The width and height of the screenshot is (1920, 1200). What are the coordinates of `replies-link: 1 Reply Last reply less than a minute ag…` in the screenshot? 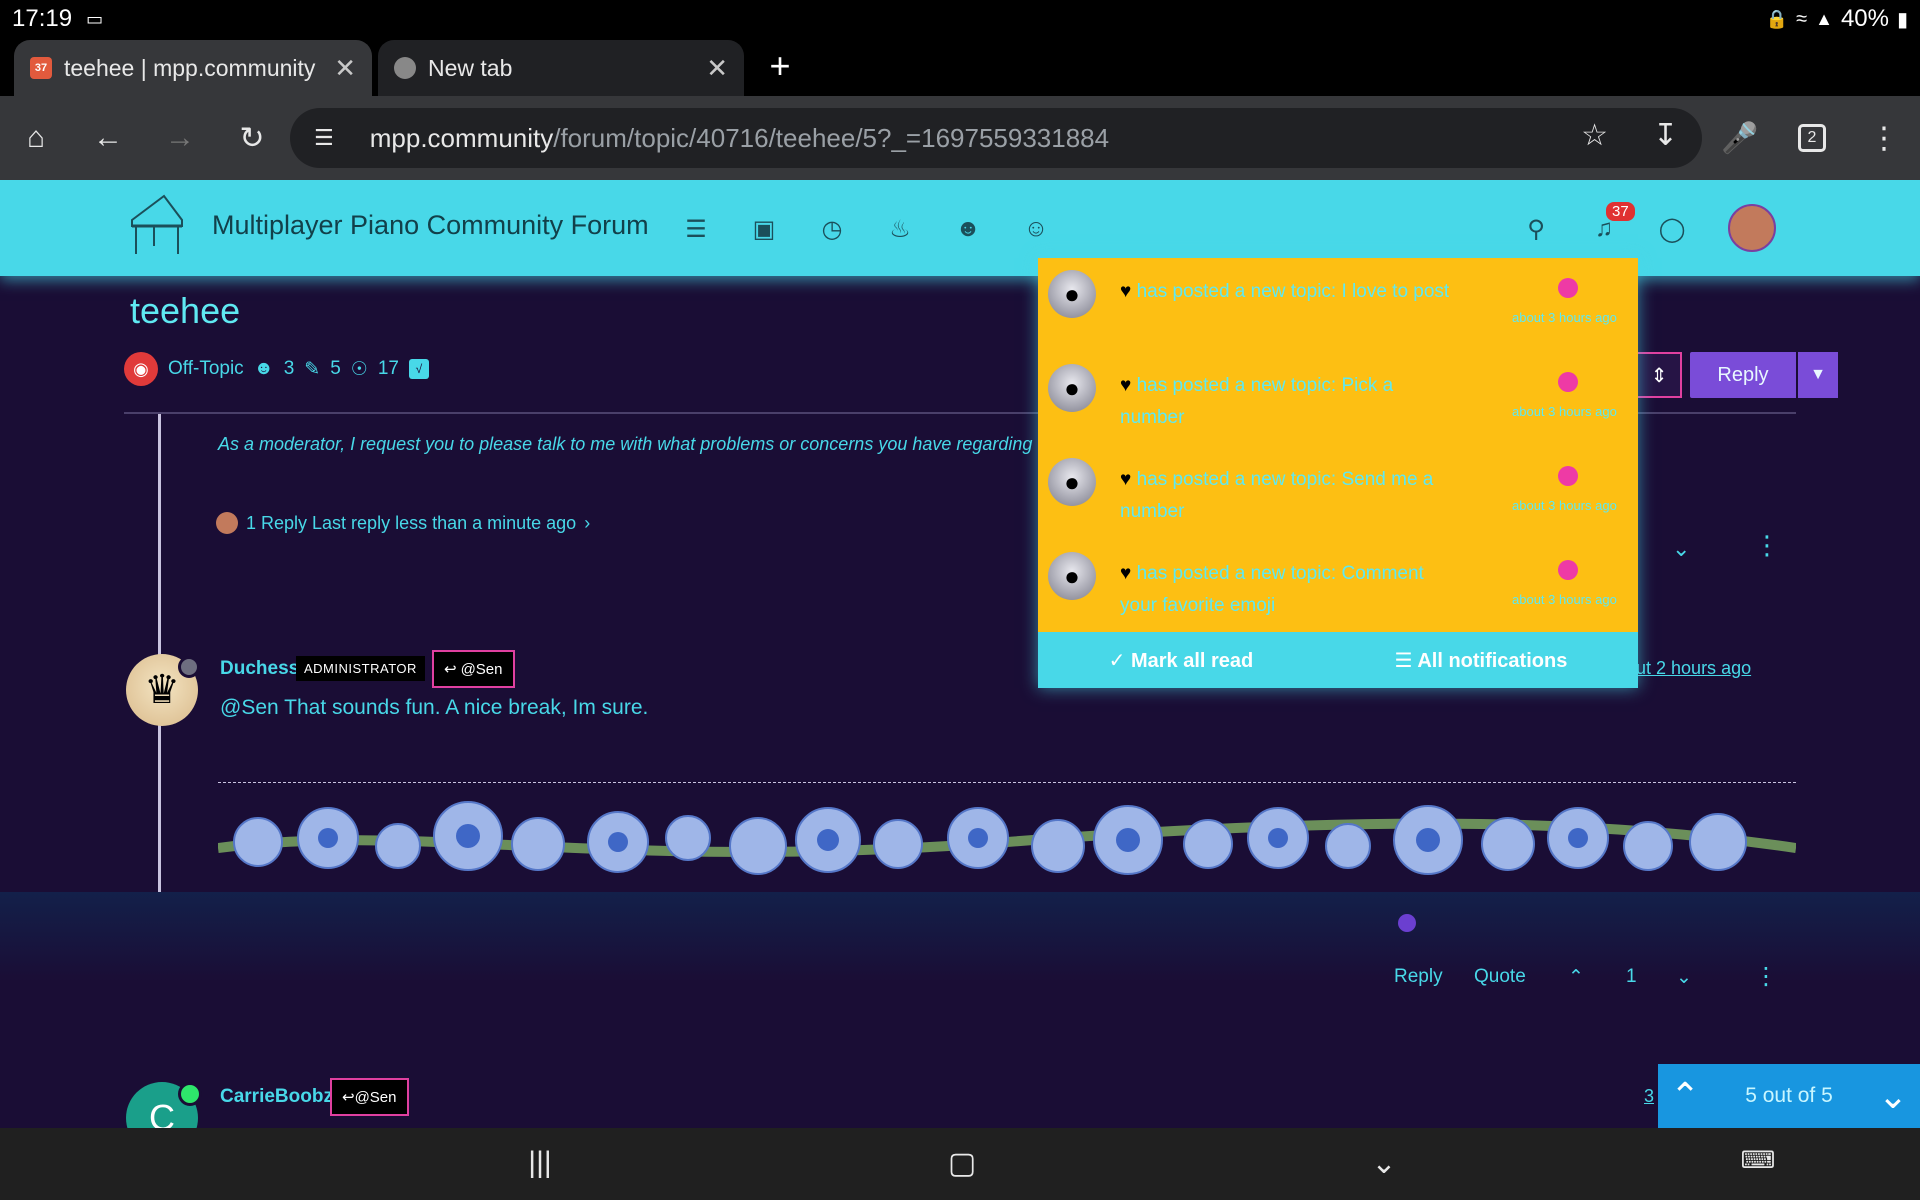 It's located at (403, 523).